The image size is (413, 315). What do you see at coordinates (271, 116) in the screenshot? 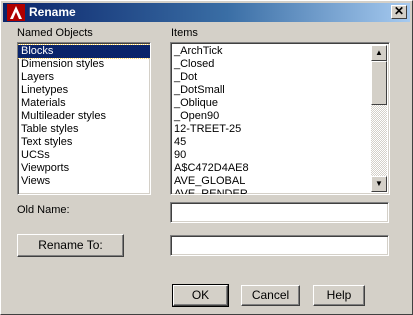
I see `list-item: _Open90` at bounding box center [271, 116].